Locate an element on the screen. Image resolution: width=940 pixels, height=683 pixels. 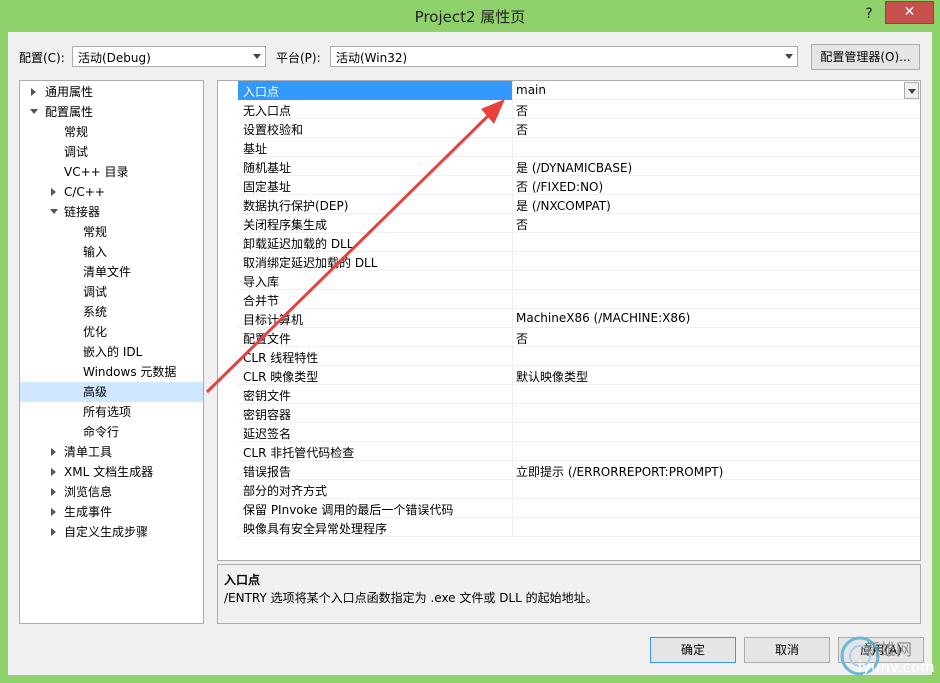
watermark-logo: 新雄网 iyunv.com is located at coordinates (888, 656).